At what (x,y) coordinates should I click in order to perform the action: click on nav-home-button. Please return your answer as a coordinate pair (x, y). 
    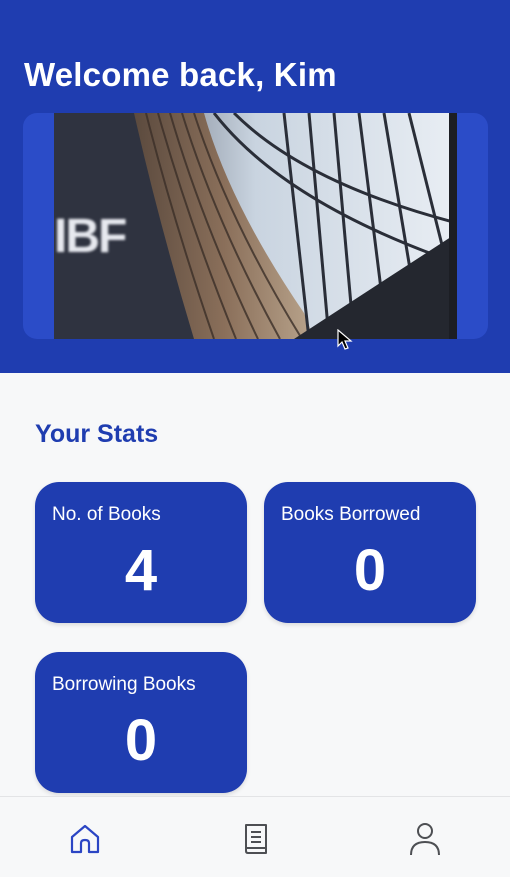
    Looking at the image, I should click on (85, 839).